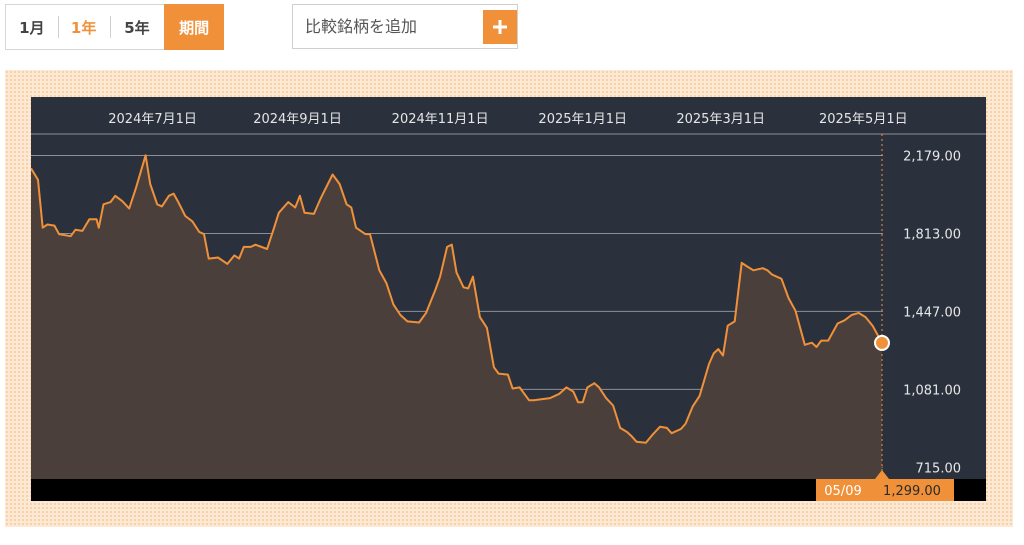 The image size is (1024, 545). I want to click on period-button-custom: 期間, so click(194, 27).